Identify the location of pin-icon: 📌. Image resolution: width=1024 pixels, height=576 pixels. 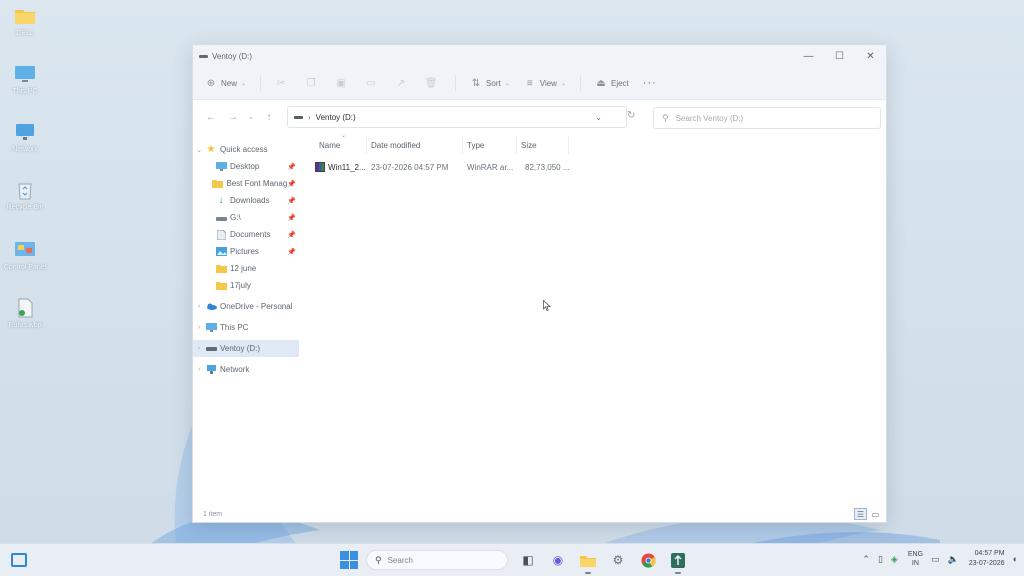
(291, 235).